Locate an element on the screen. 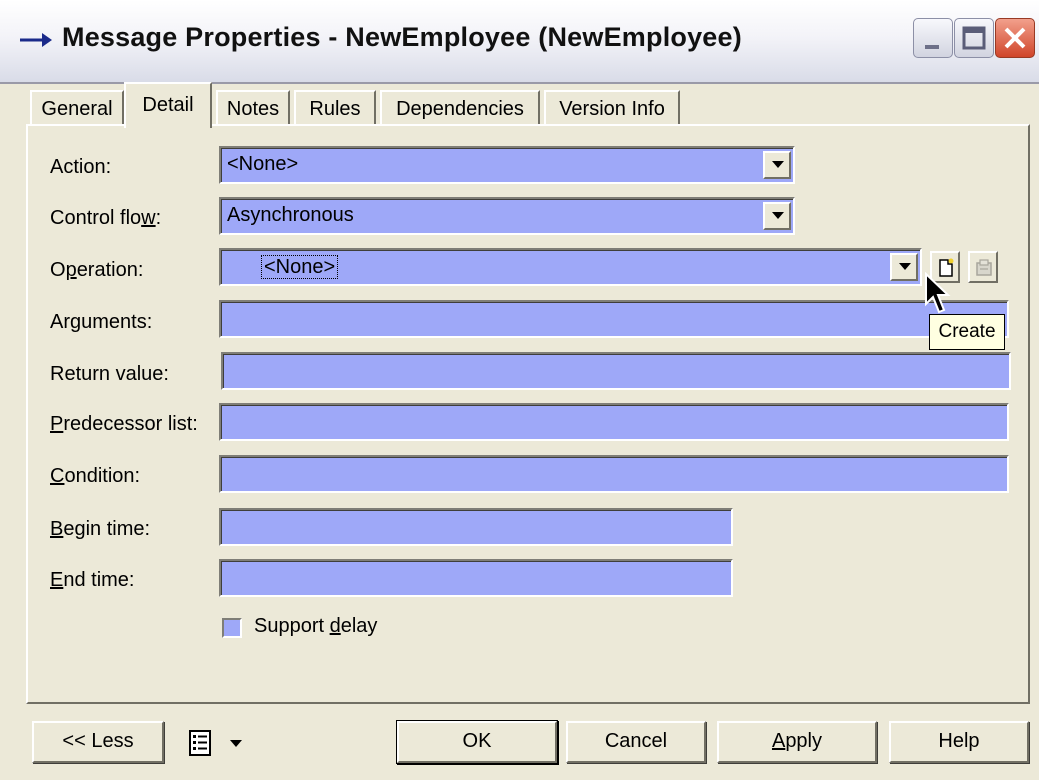 The image size is (1039, 780). properties-icon is located at coordinates (984, 267).